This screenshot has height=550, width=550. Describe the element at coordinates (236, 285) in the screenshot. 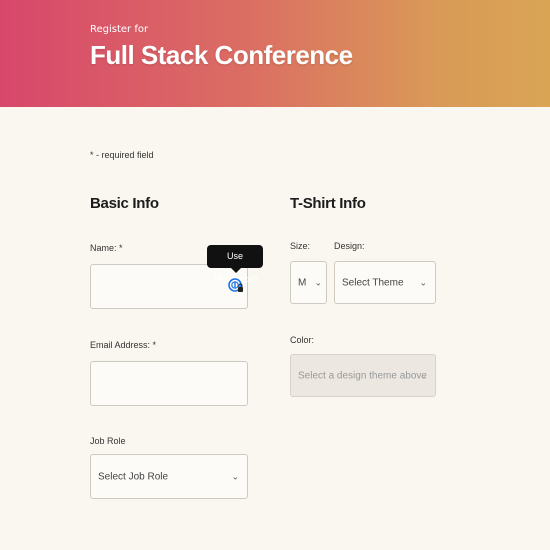

I see `1password-icon` at that location.